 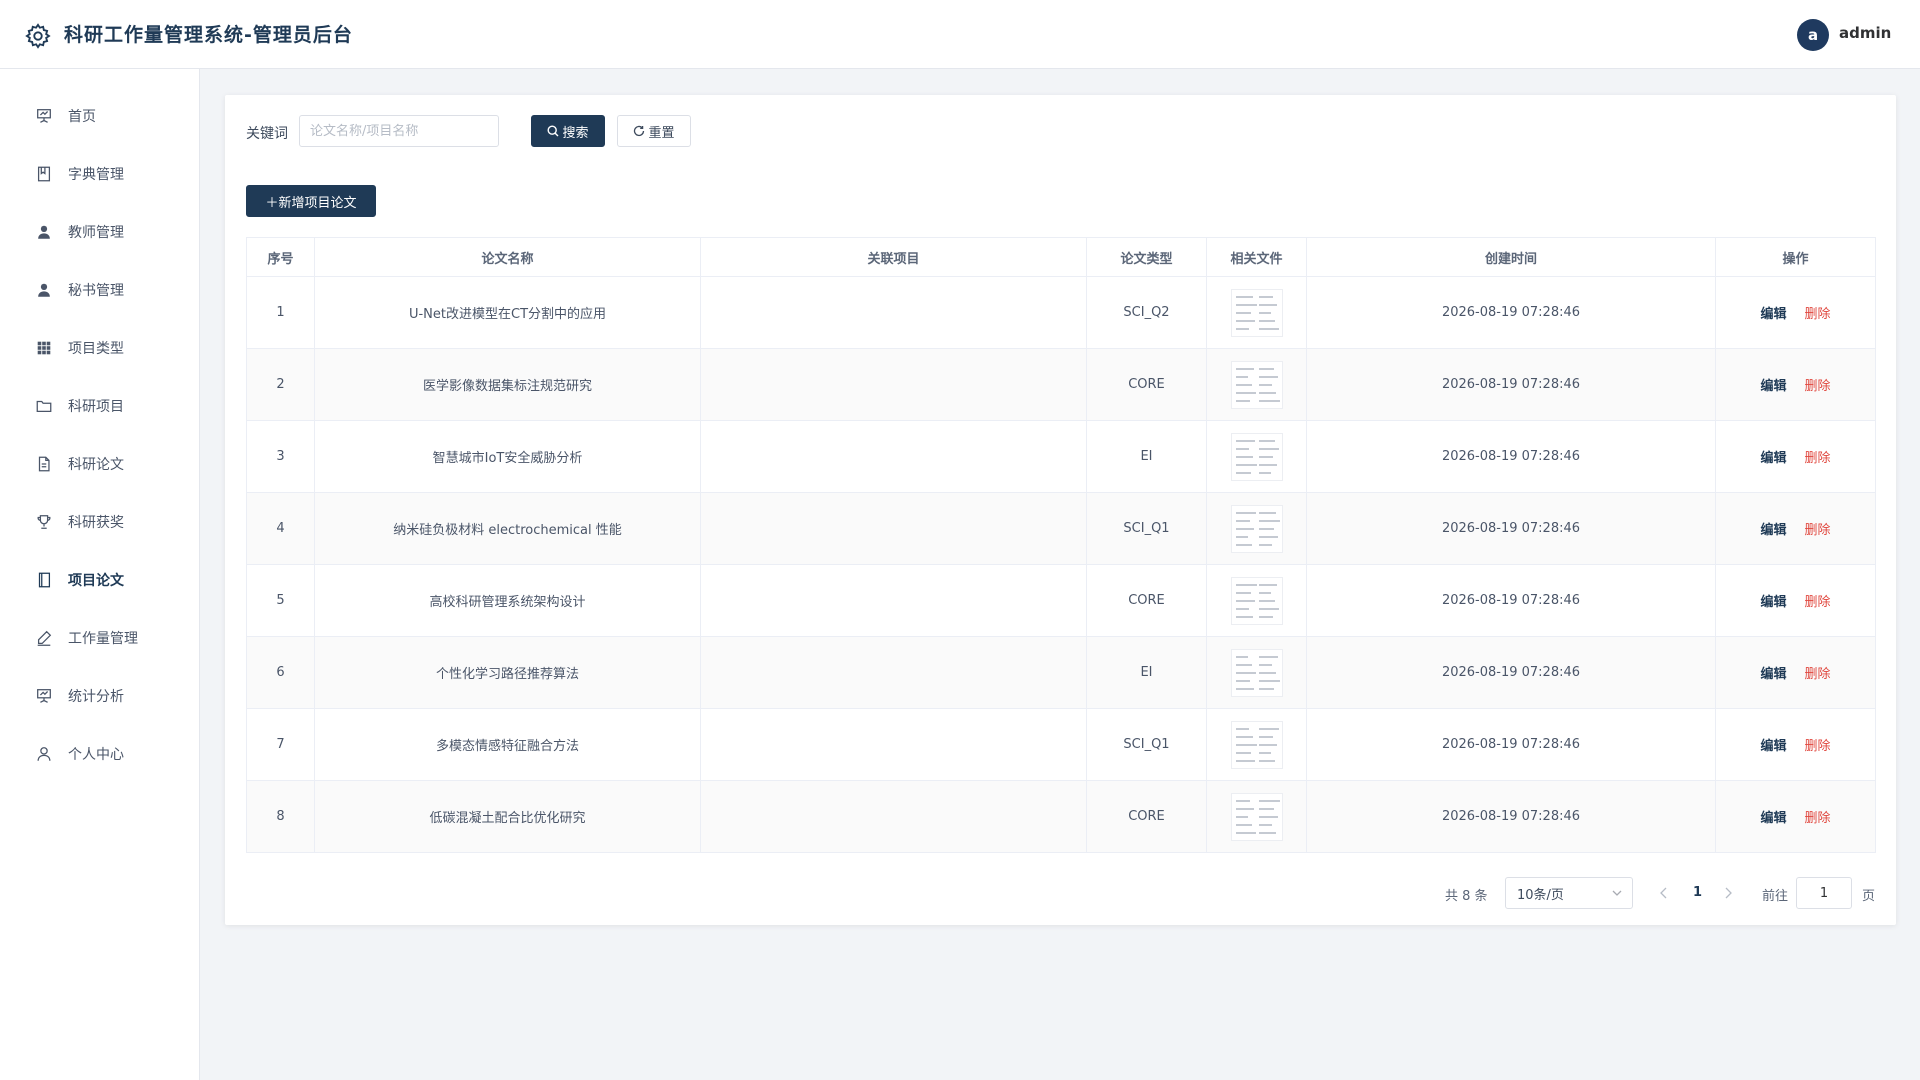 What do you see at coordinates (96, 407) in the screenshot?
I see `sidebar-item-label: 科研项目` at bounding box center [96, 407].